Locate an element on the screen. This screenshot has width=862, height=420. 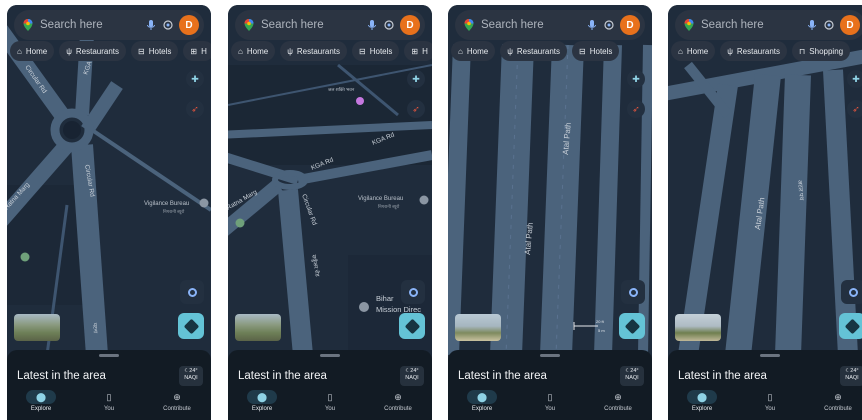
compass-icon: ➶ is located at coordinates (195, 108).